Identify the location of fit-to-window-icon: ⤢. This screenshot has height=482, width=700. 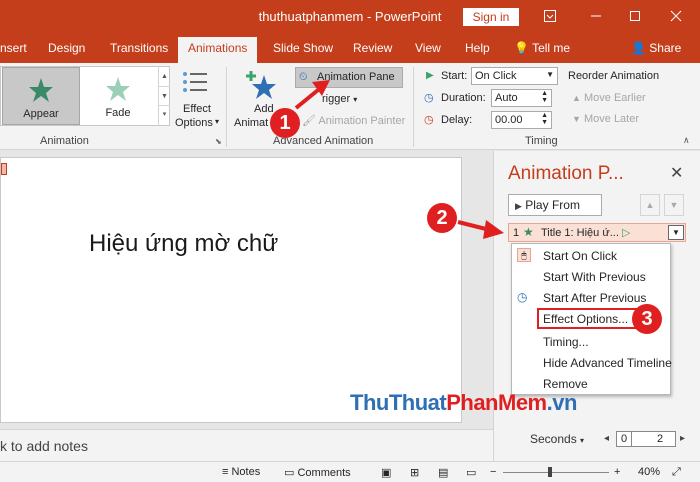
(676, 472).